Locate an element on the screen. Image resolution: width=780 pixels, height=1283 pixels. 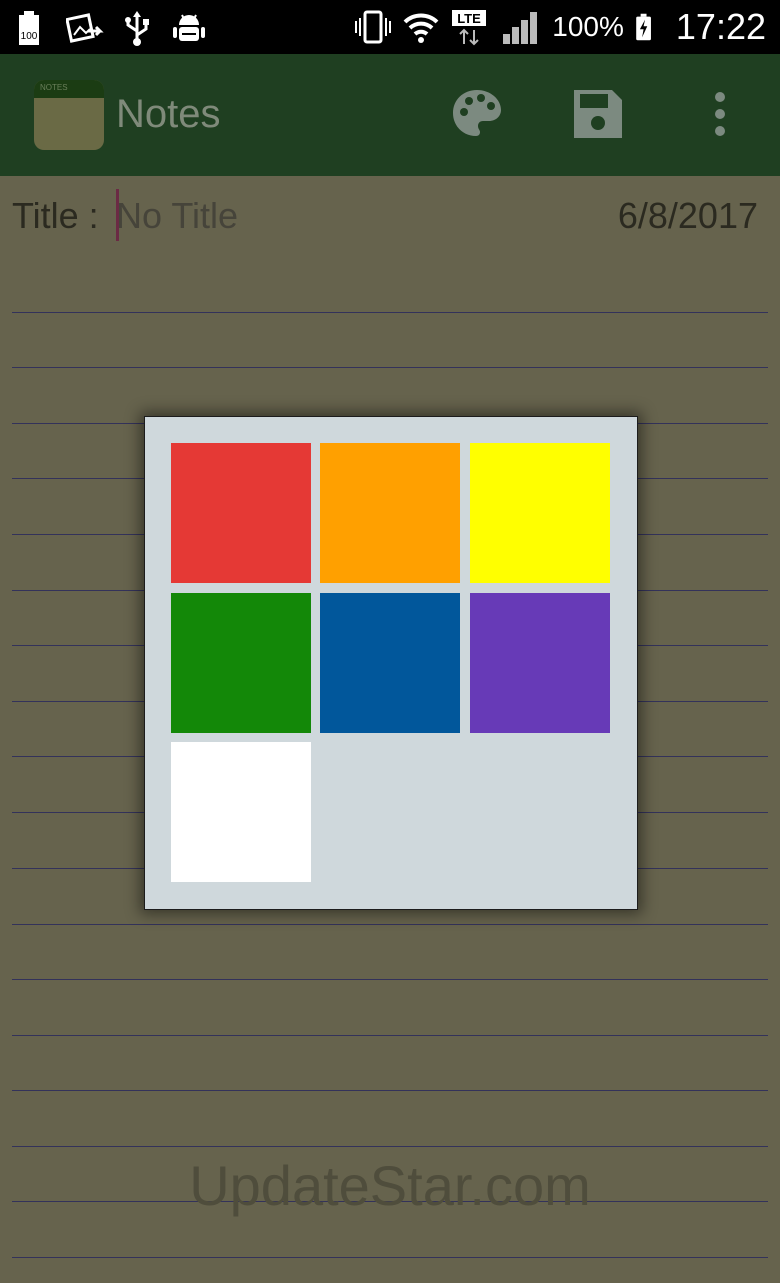
gallery-share-icon is located at coordinates (85, 28).